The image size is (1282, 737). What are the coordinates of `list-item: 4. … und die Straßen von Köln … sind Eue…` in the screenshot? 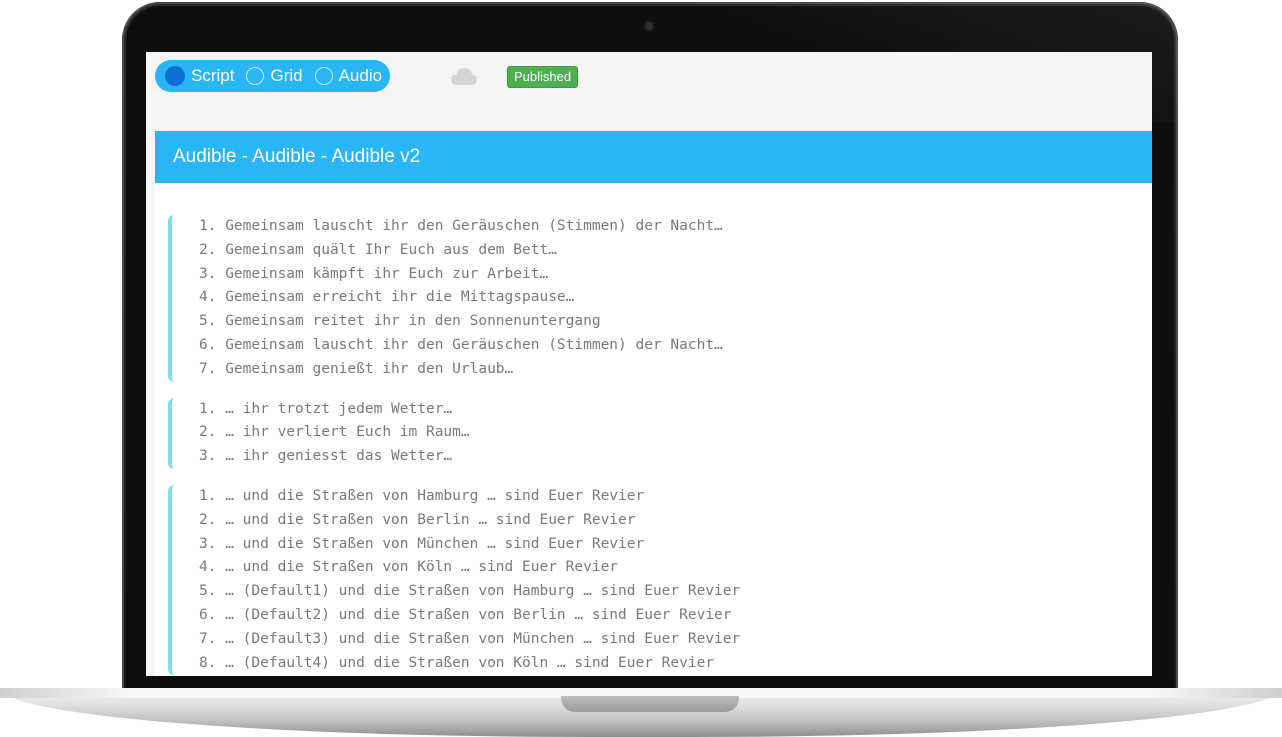 It's located at (409, 567).